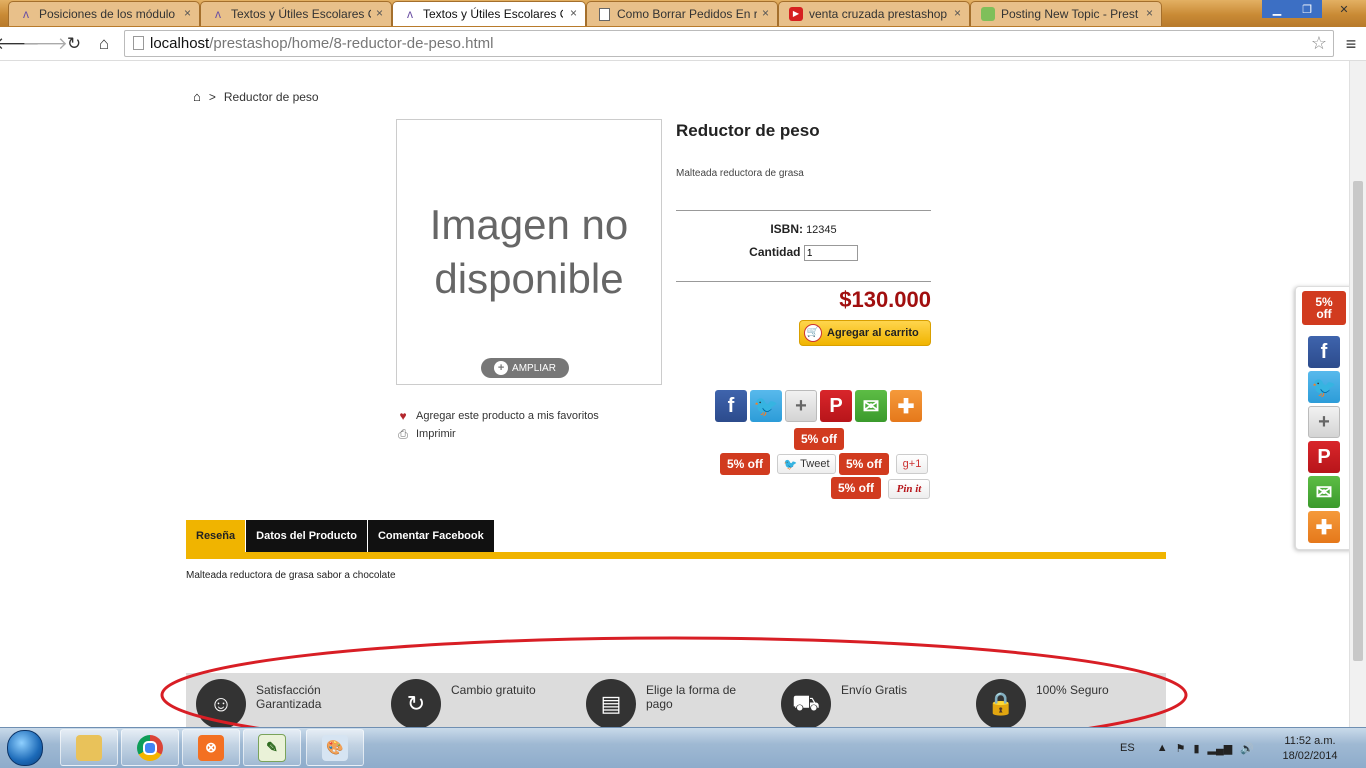  Describe the element at coordinates (1066, 13) in the screenshot. I see `browser-tab: Posting New Topic - Prest ×` at that location.